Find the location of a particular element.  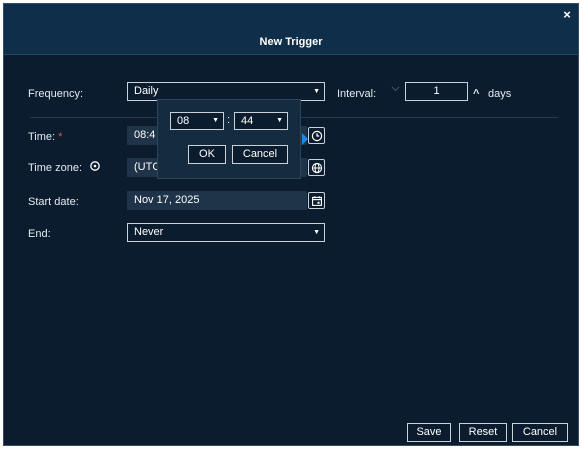

end-value: Never is located at coordinates (149, 232).